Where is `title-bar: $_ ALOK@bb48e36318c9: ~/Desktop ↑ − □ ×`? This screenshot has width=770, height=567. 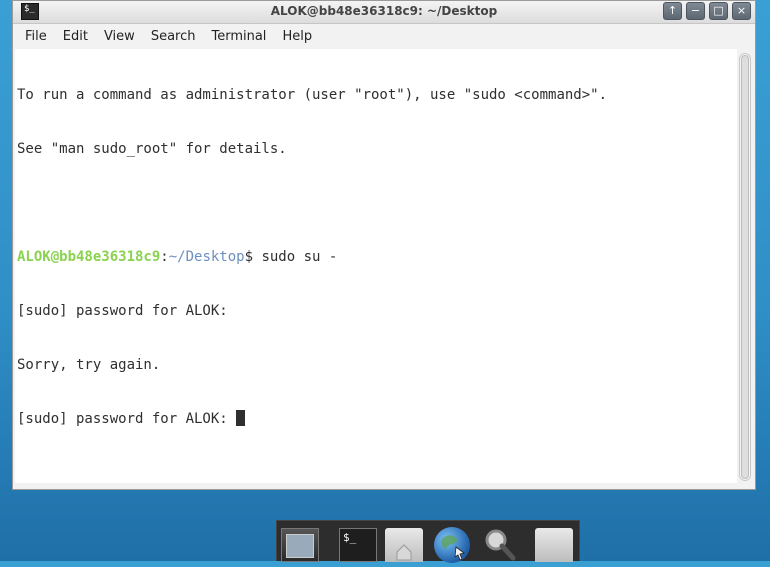 title-bar: $_ ALOK@bb48e36318c9: ~/Desktop ↑ − □ × is located at coordinates (384, 12).